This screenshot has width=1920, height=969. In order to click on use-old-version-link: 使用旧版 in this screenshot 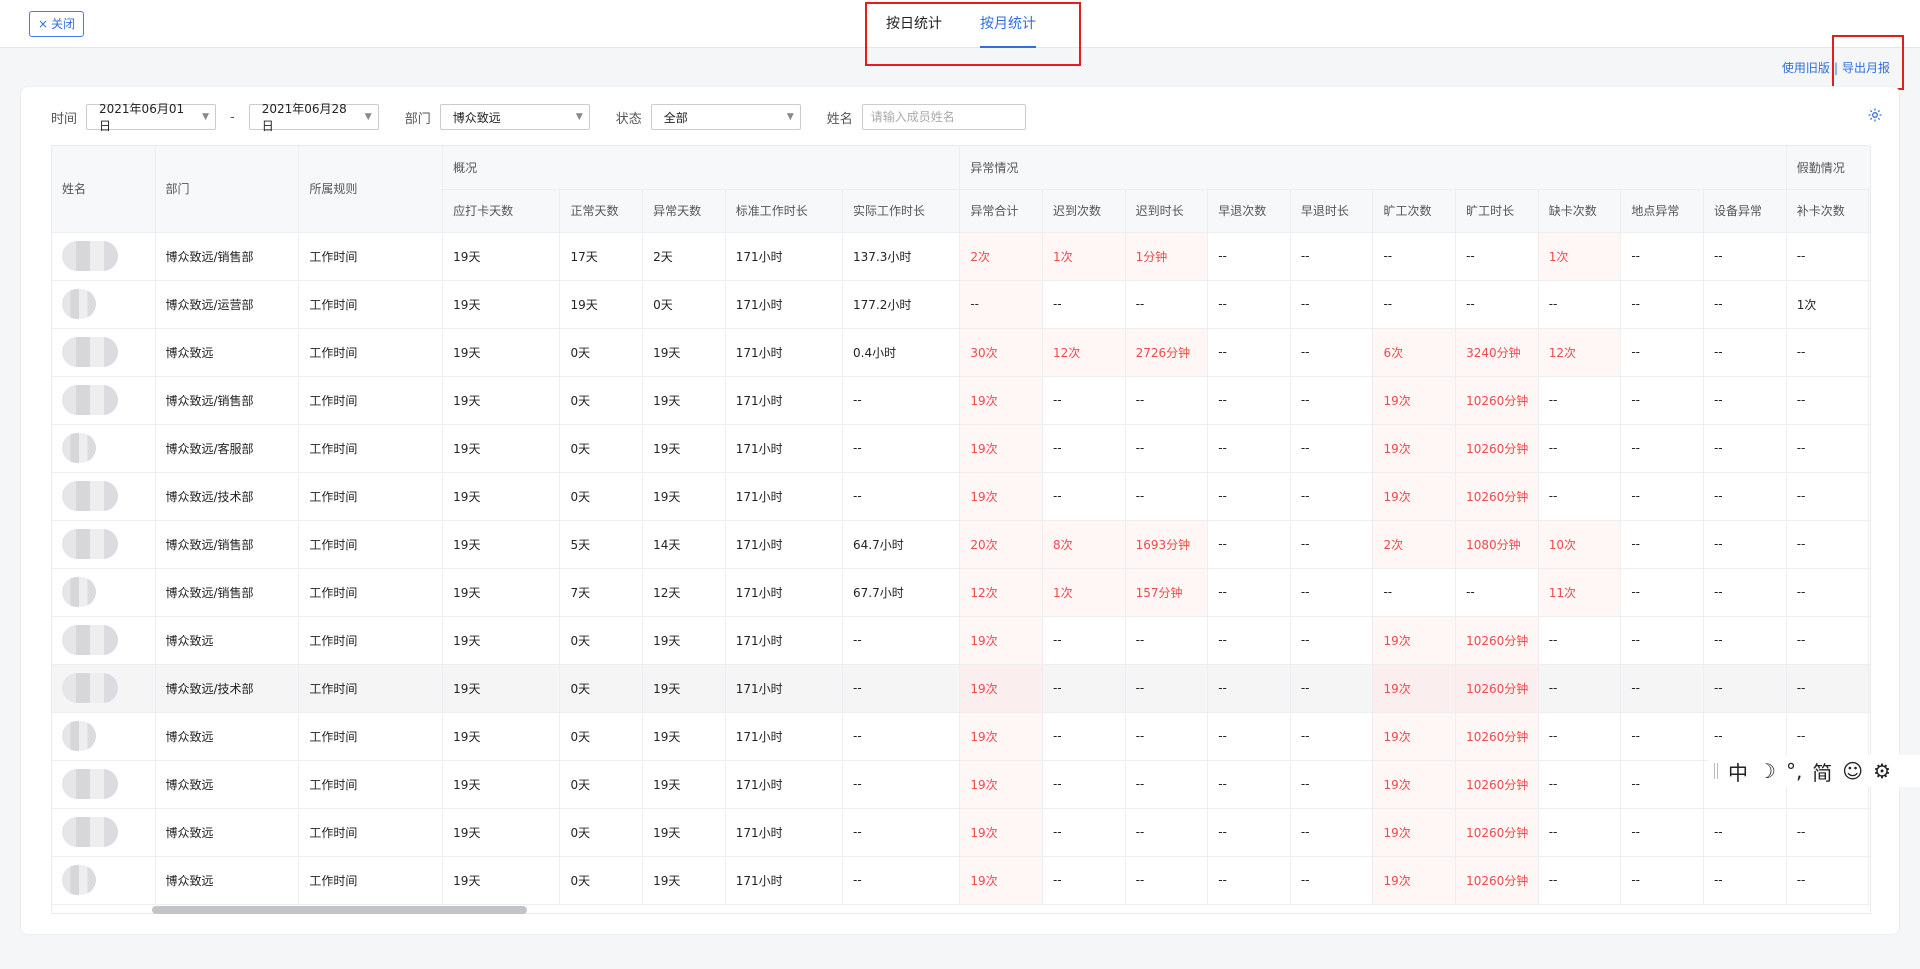, I will do `click(1806, 67)`.